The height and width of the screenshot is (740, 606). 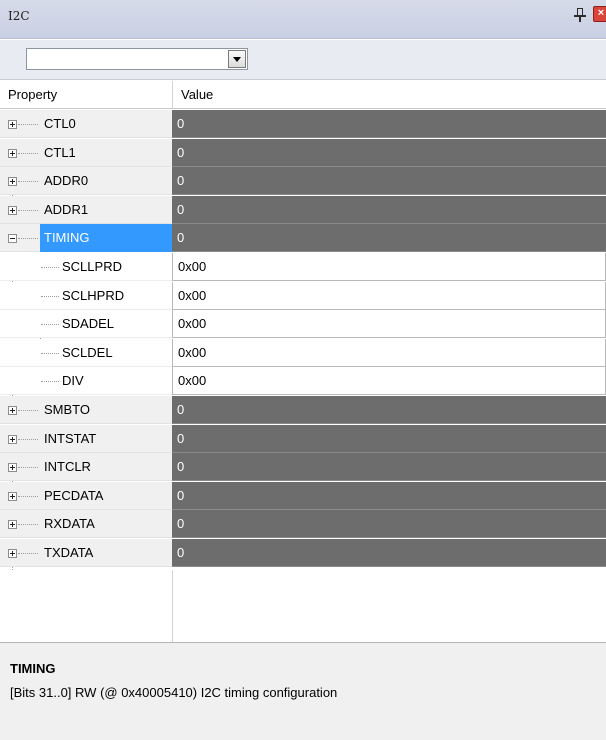 I want to click on grid-row: TXDATA 0, so click(x=303, y=553).